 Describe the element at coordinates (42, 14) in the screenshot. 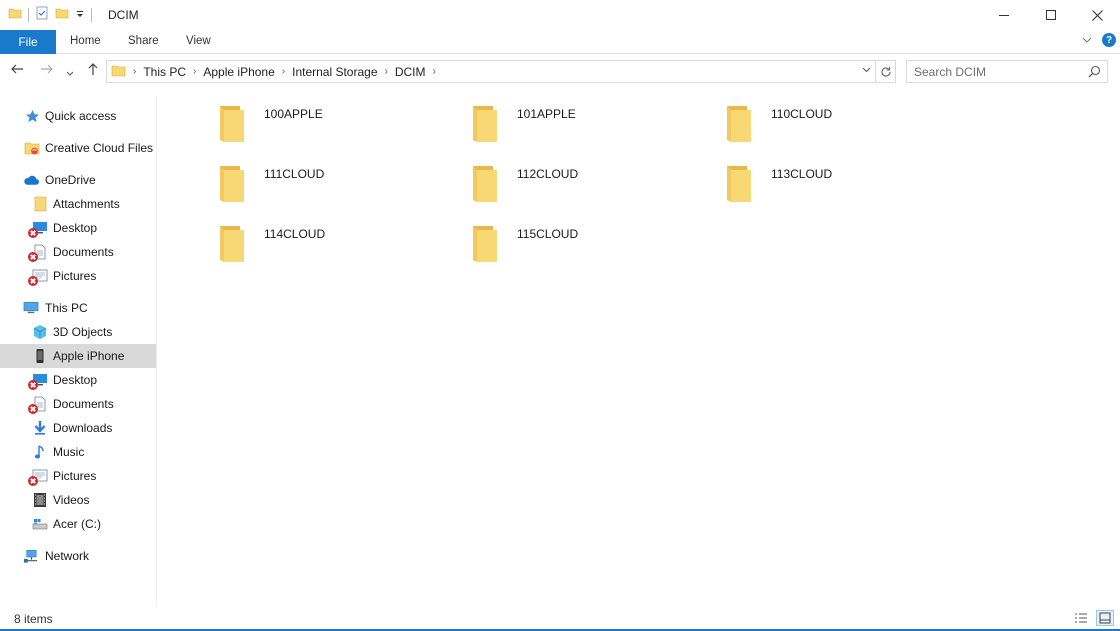

I see `properties-icon` at that location.